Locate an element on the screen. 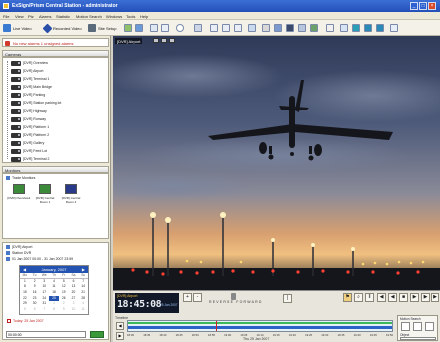 The width and height of the screenshot is (440, 342). time-field: 00:00:00 is located at coordinates (46, 334).